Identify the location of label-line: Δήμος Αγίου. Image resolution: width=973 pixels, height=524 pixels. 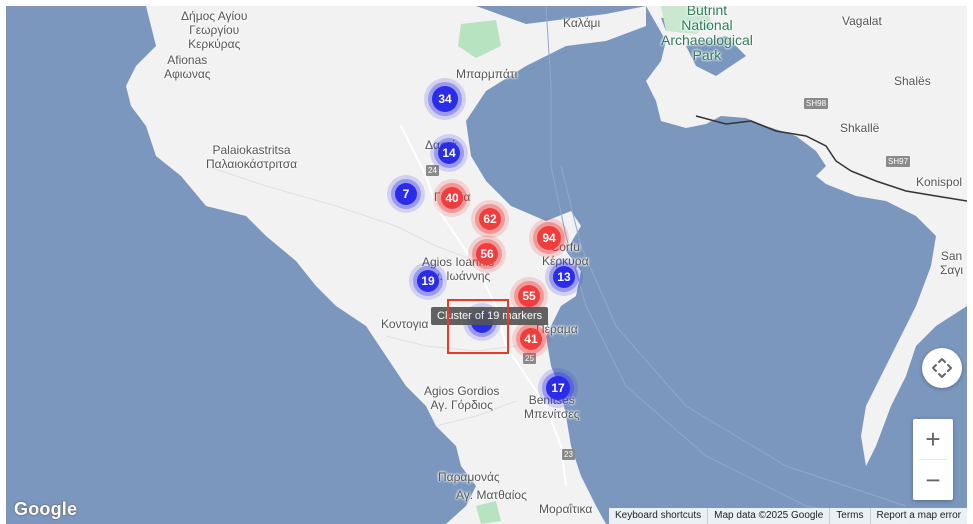
(214, 16).